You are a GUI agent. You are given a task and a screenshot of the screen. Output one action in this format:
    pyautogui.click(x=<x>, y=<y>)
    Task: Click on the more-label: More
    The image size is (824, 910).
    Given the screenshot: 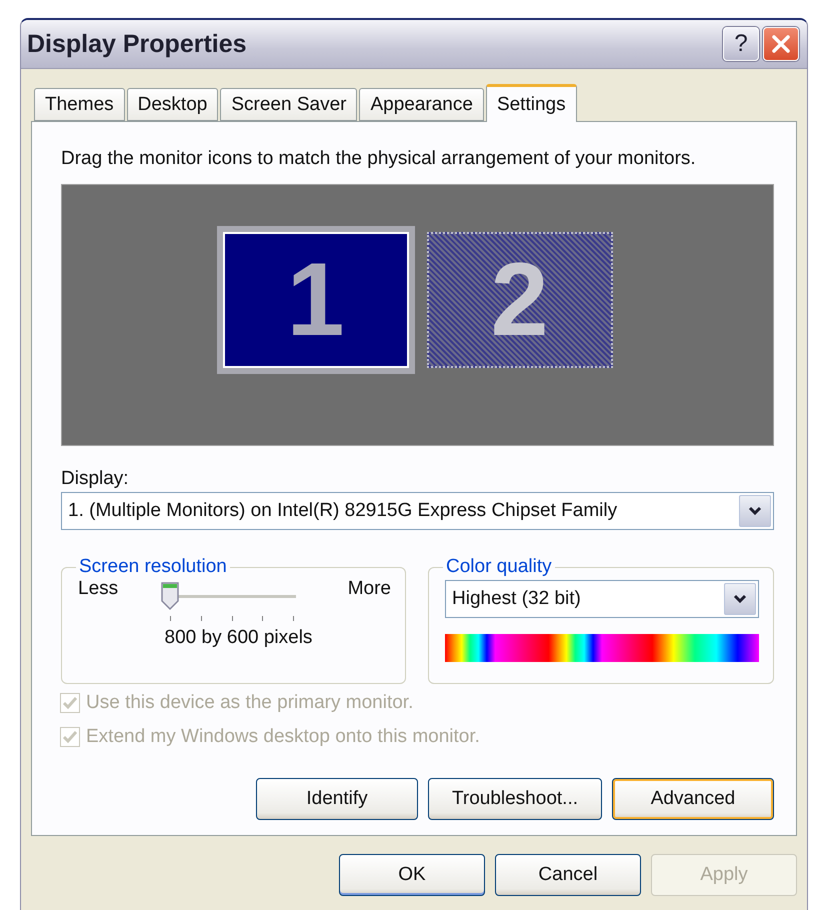 What is the action you would take?
    pyautogui.click(x=369, y=589)
    